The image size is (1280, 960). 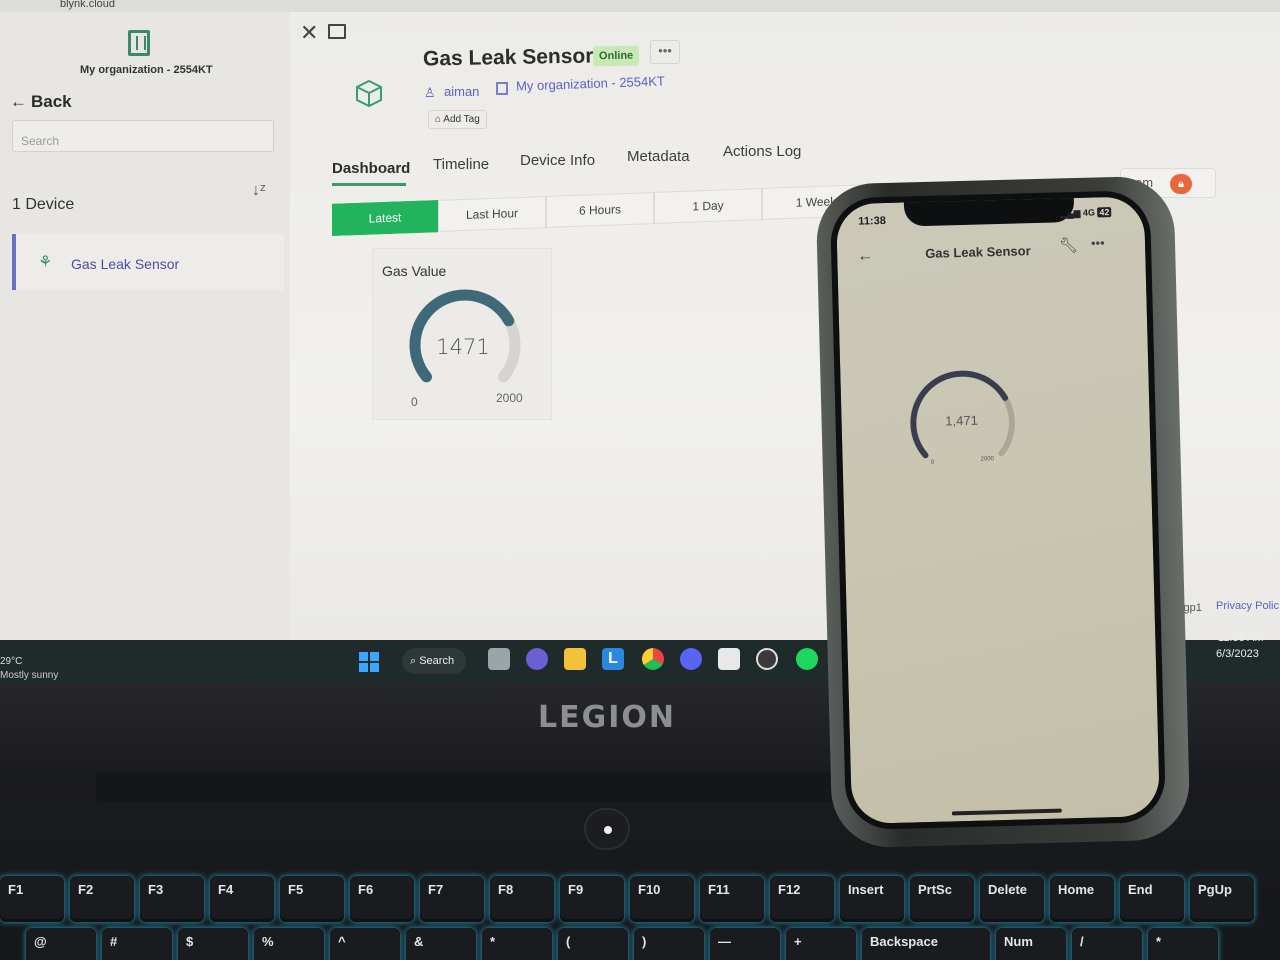 I want to click on add-tag-button: ⌂ Add Tag, so click(x=457, y=119).